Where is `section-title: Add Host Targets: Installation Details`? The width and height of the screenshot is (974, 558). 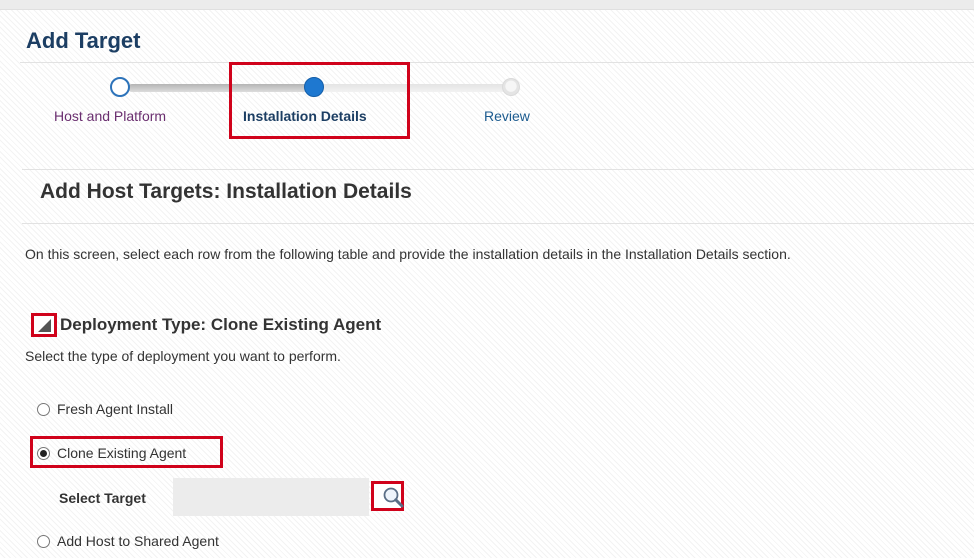 section-title: Add Host Targets: Installation Details is located at coordinates (226, 191).